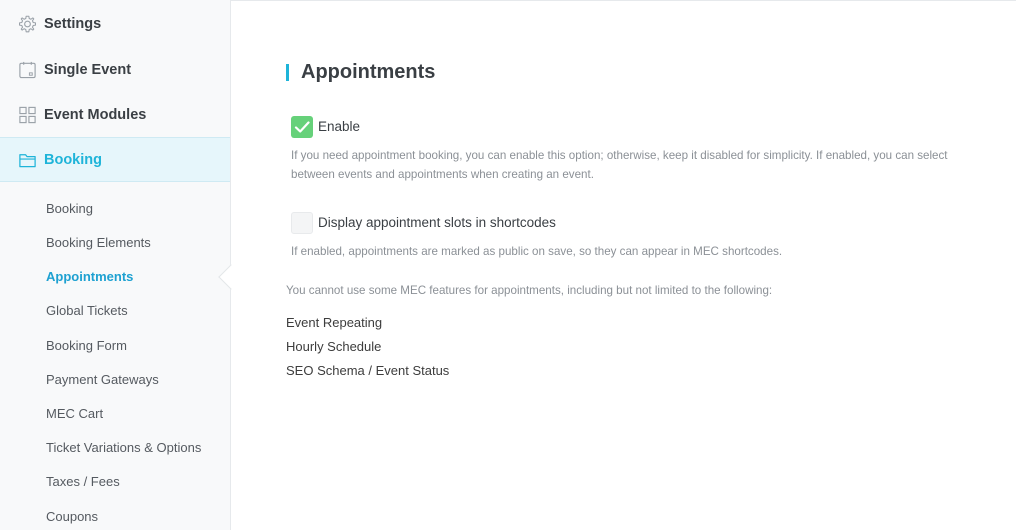 The height and width of the screenshot is (530, 1016). What do you see at coordinates (72, 516) in the screenshot?
I see `sidebar-subitem-coupons: Coupons` at bounding box center [72, 516].